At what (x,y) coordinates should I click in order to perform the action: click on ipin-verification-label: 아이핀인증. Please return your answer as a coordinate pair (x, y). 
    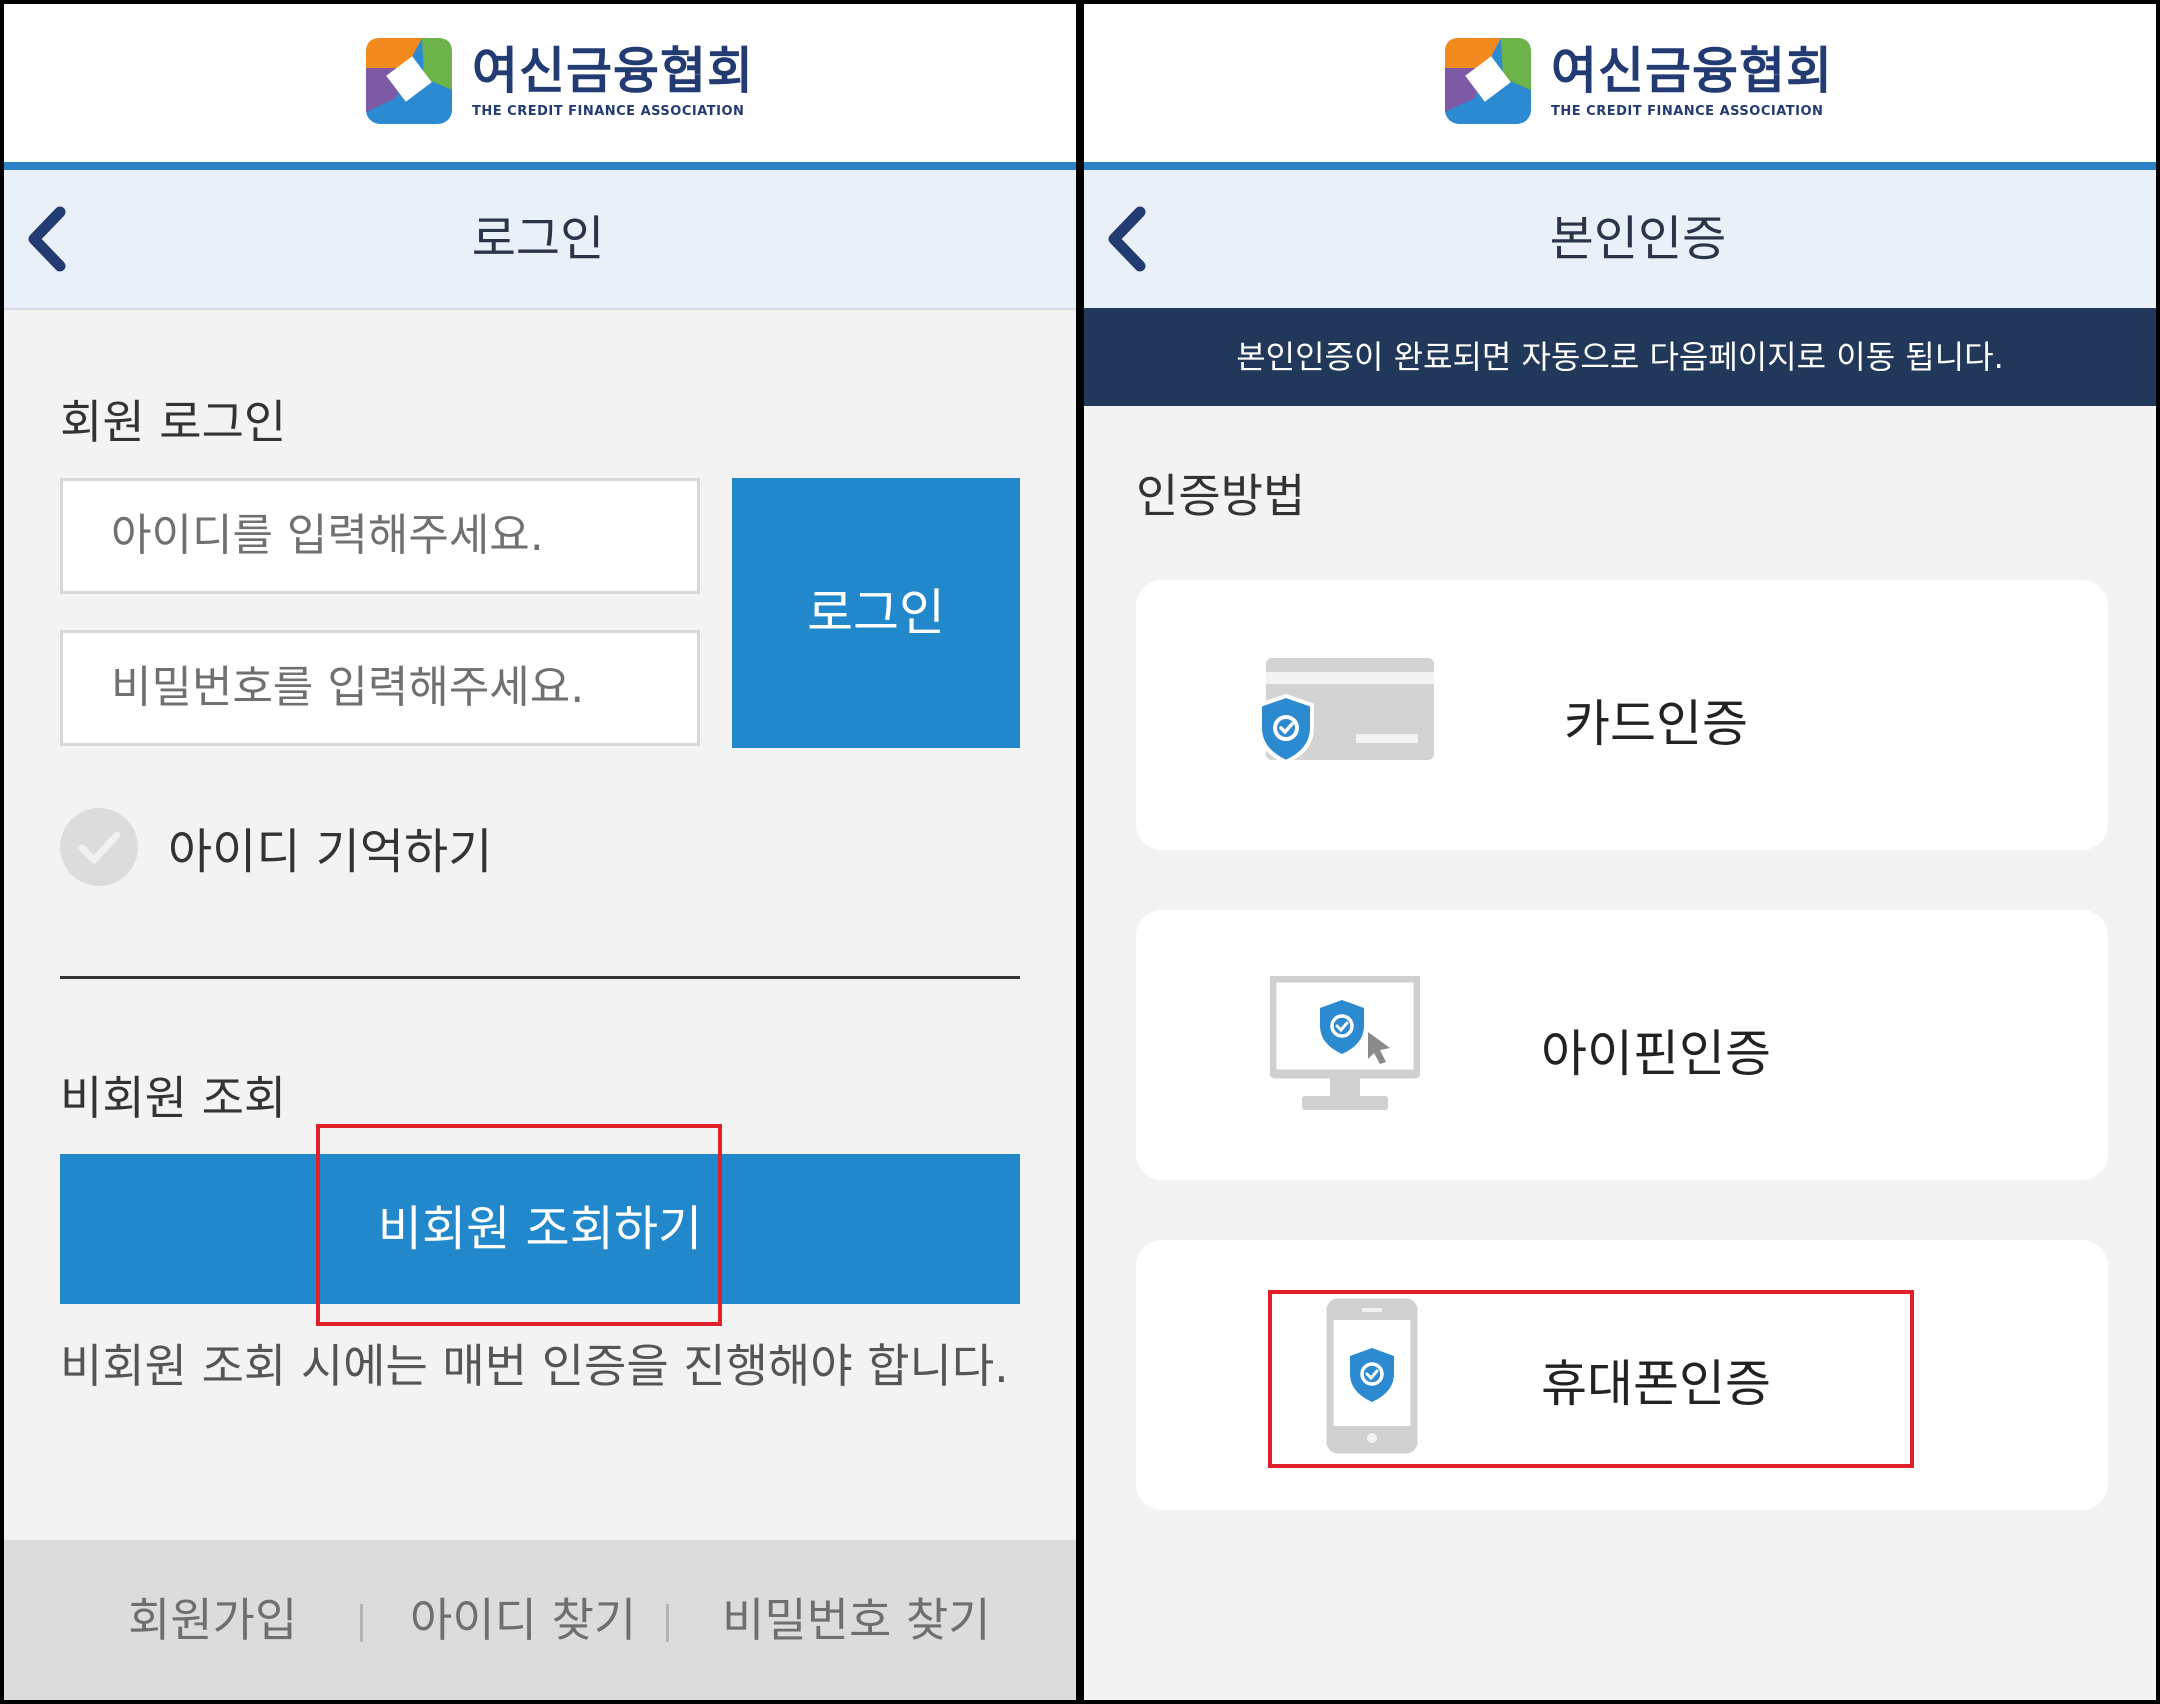
    Looking at the image, I should click on (1656, 1054).